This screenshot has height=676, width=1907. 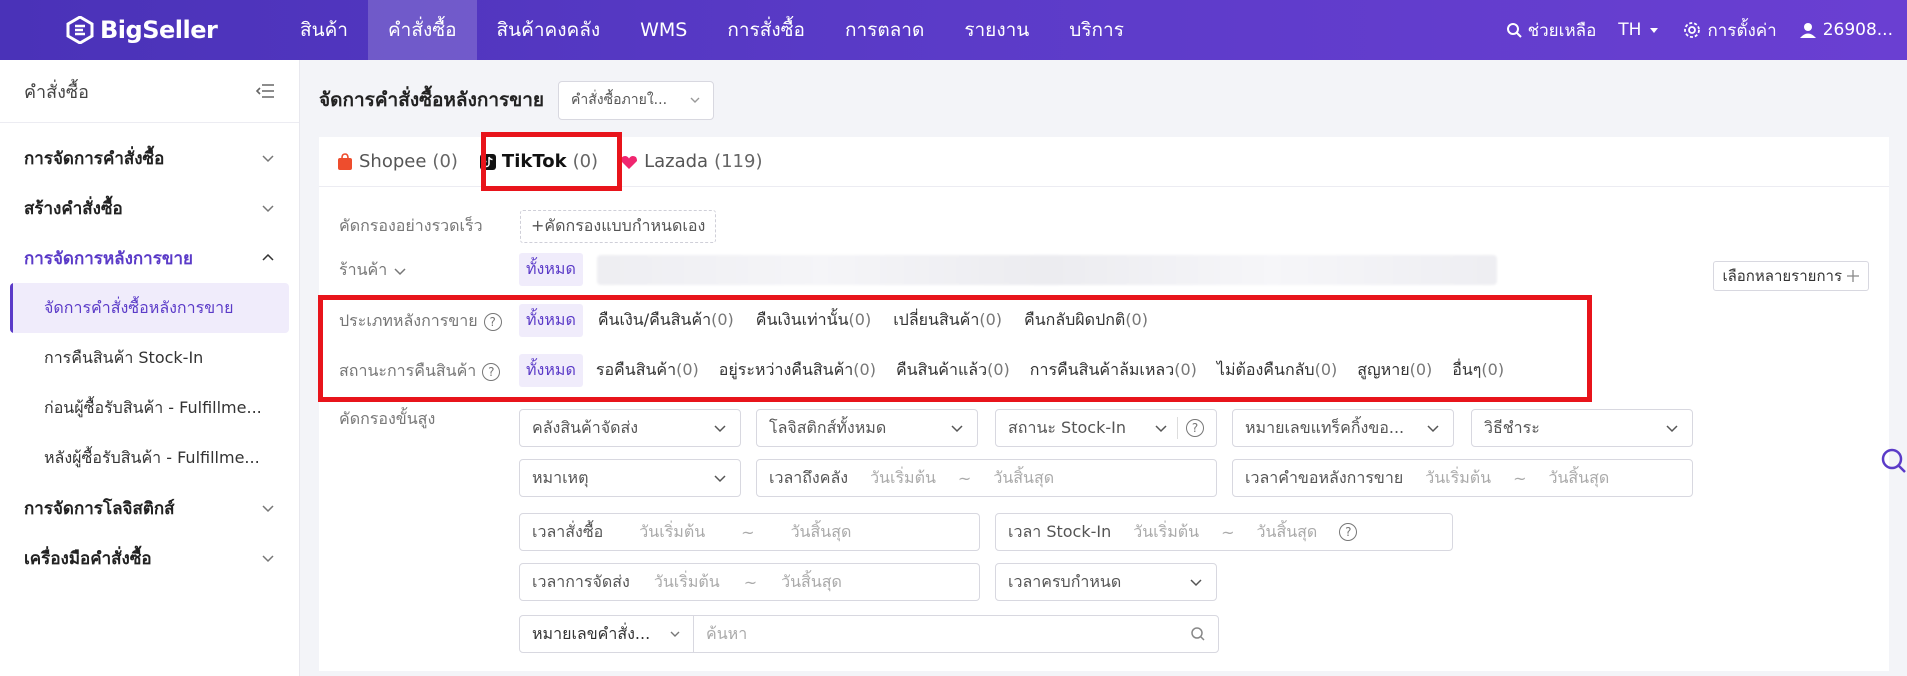 I want to click on nav-item-reports: รายงาน, so click(x=996, y=30).